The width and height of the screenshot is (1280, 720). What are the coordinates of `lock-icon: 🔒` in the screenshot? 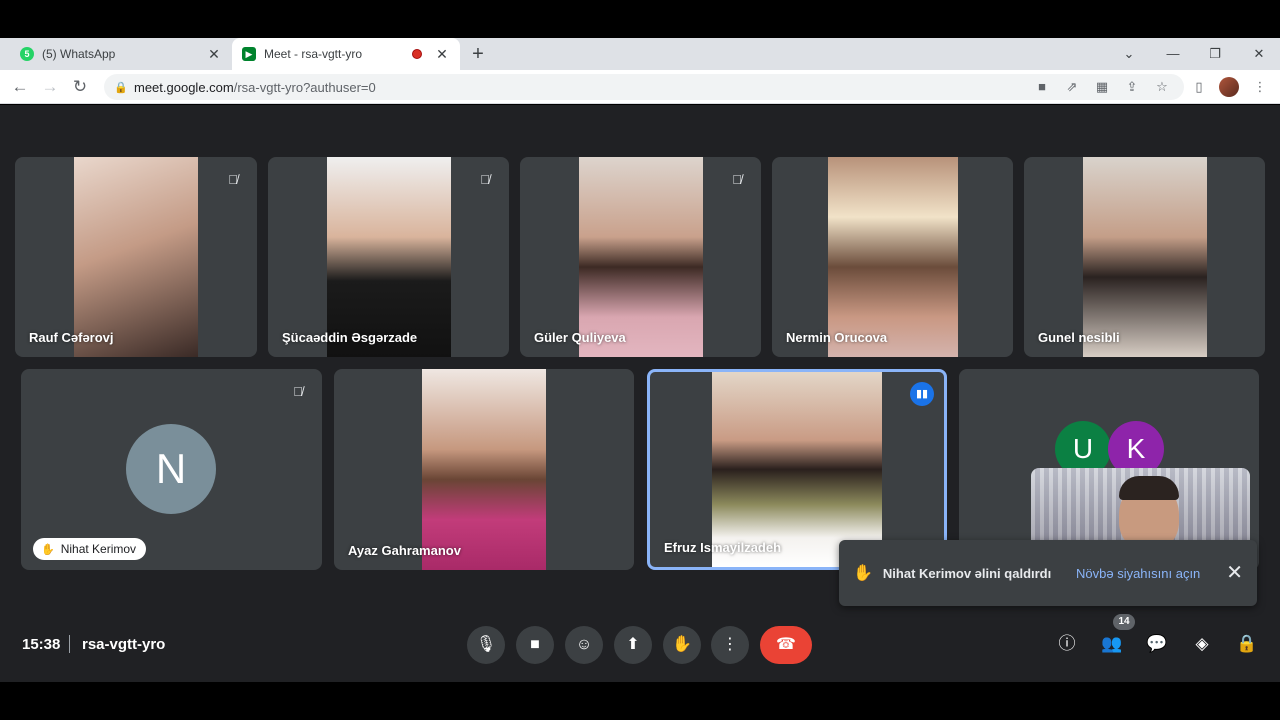 It's located at (121, 88).